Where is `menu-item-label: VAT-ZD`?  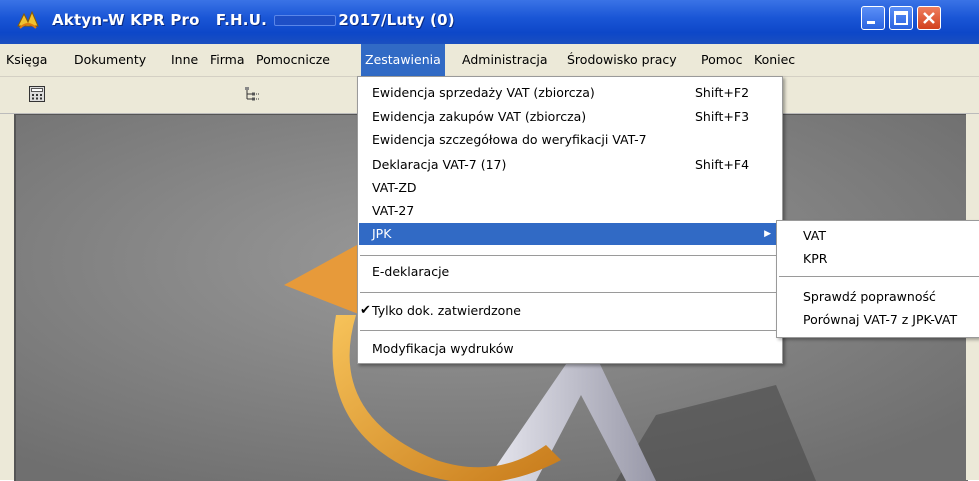
menu-item-label: VAT-ZD is located at coordinates (394, 187).